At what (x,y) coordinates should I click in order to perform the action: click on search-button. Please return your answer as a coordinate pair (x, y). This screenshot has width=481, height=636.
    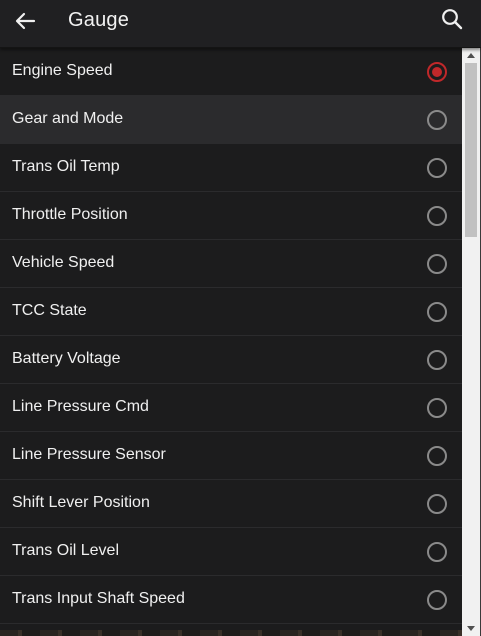
    Looking at the image, I should click on (452, 21).